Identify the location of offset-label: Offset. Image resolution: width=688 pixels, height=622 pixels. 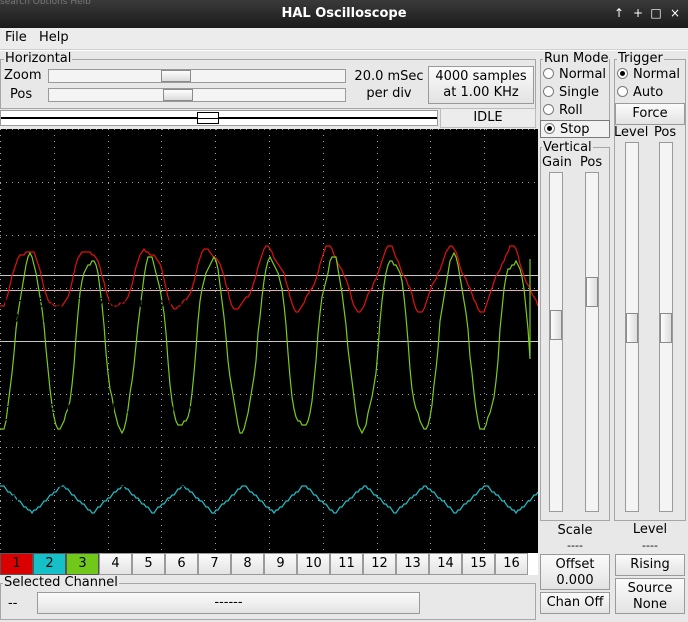
(575, 564).